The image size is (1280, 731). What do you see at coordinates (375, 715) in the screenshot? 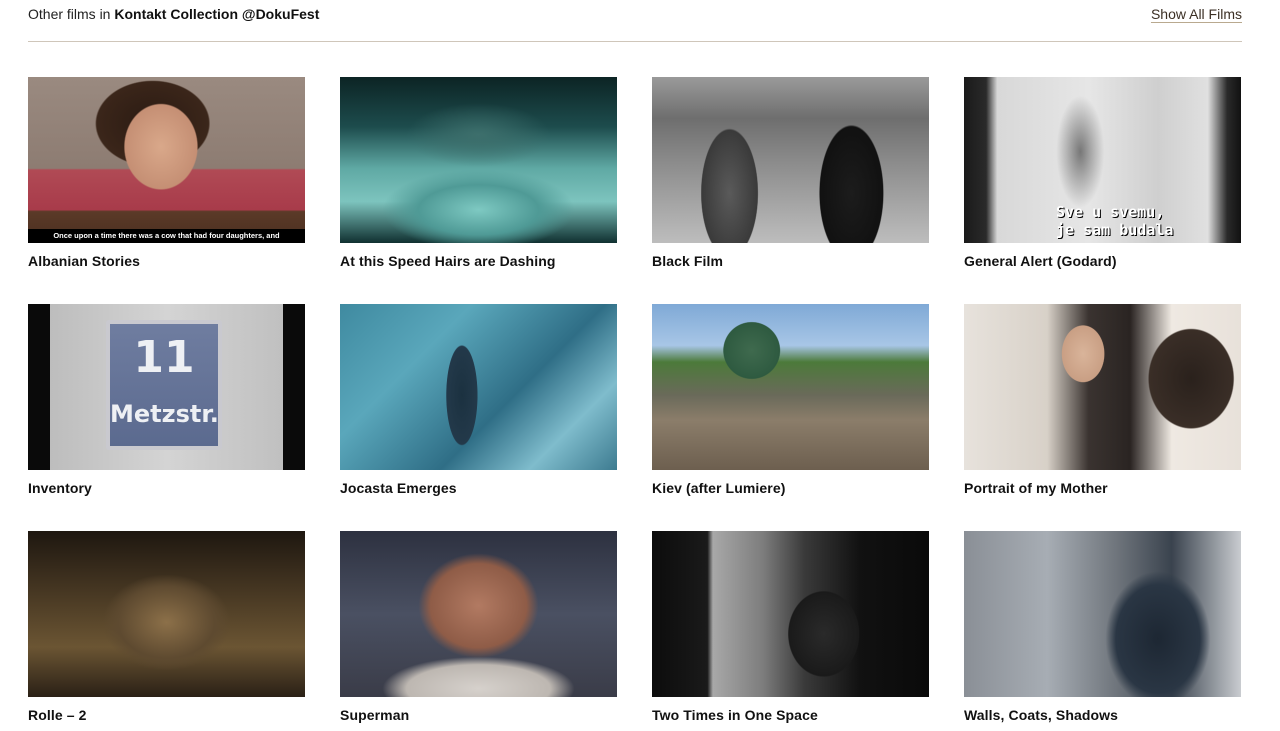
I see `film-title: Superman` at bounding box center [375, 715].